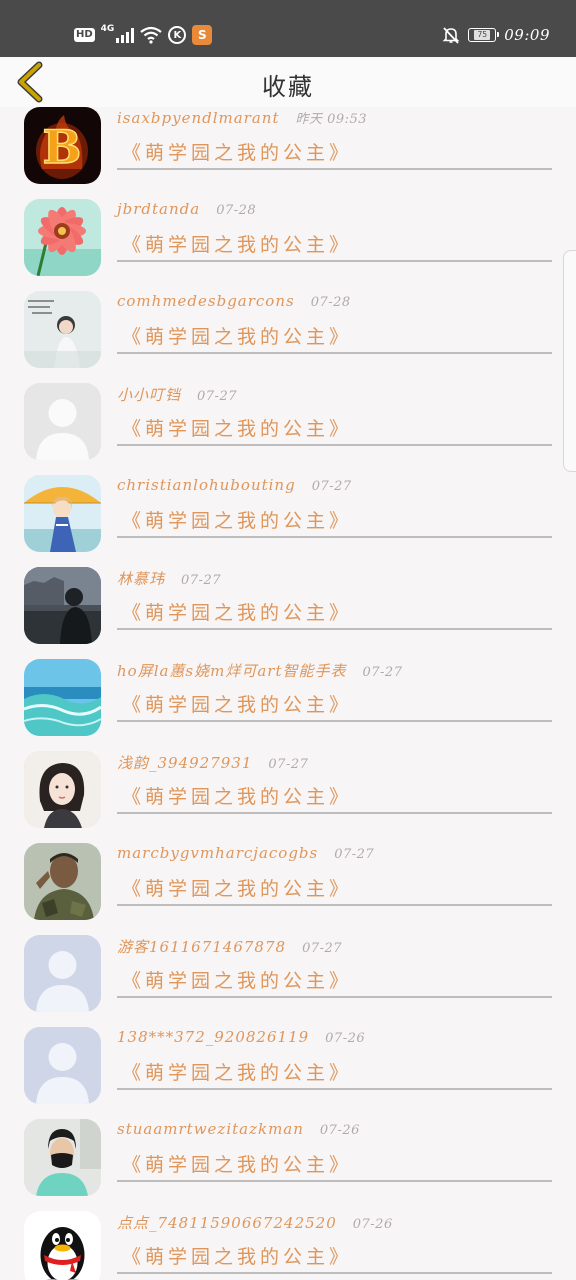 This screenshot has width=576, height=1280. What do you see at coordinates (169, 579) in the screenshot?
I see `username: 林慕玮 07-27` at bounding box center [169, 579].